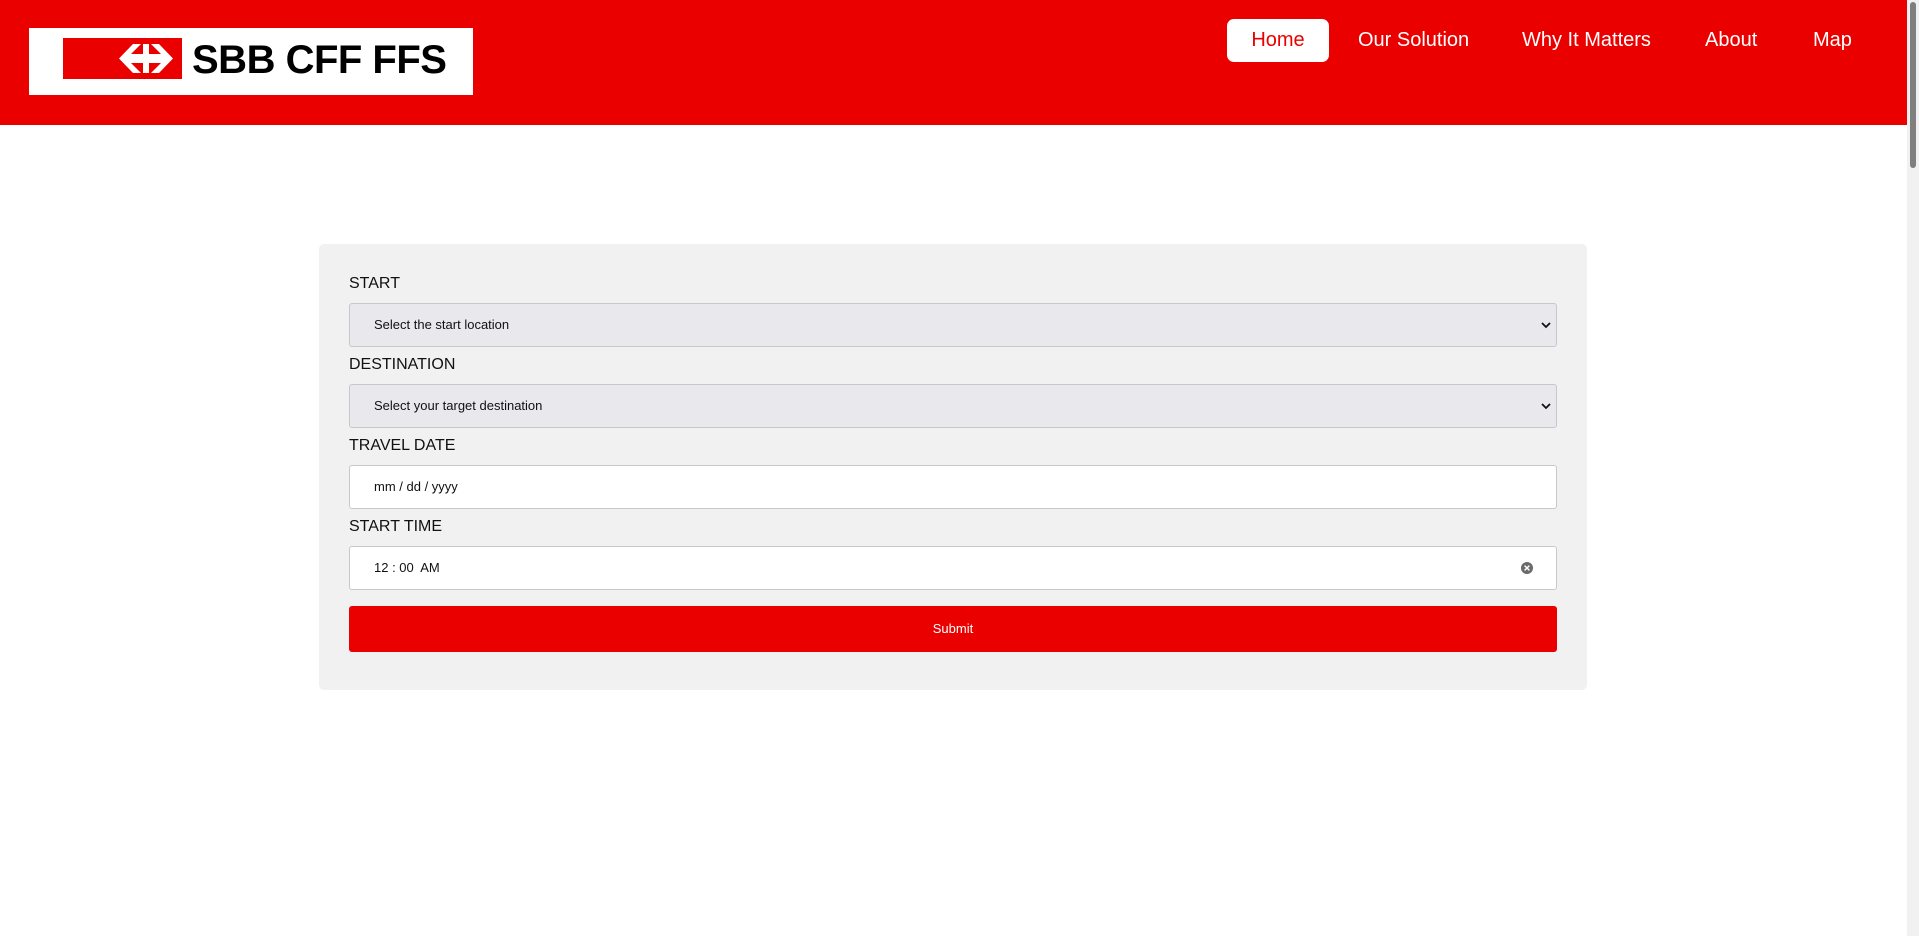 The image size is (1919, 936). What do you see at coordinates (442, 324) in the screenshot?
I see `start-location-value: Select the start location` at bounding box center [442, 324].